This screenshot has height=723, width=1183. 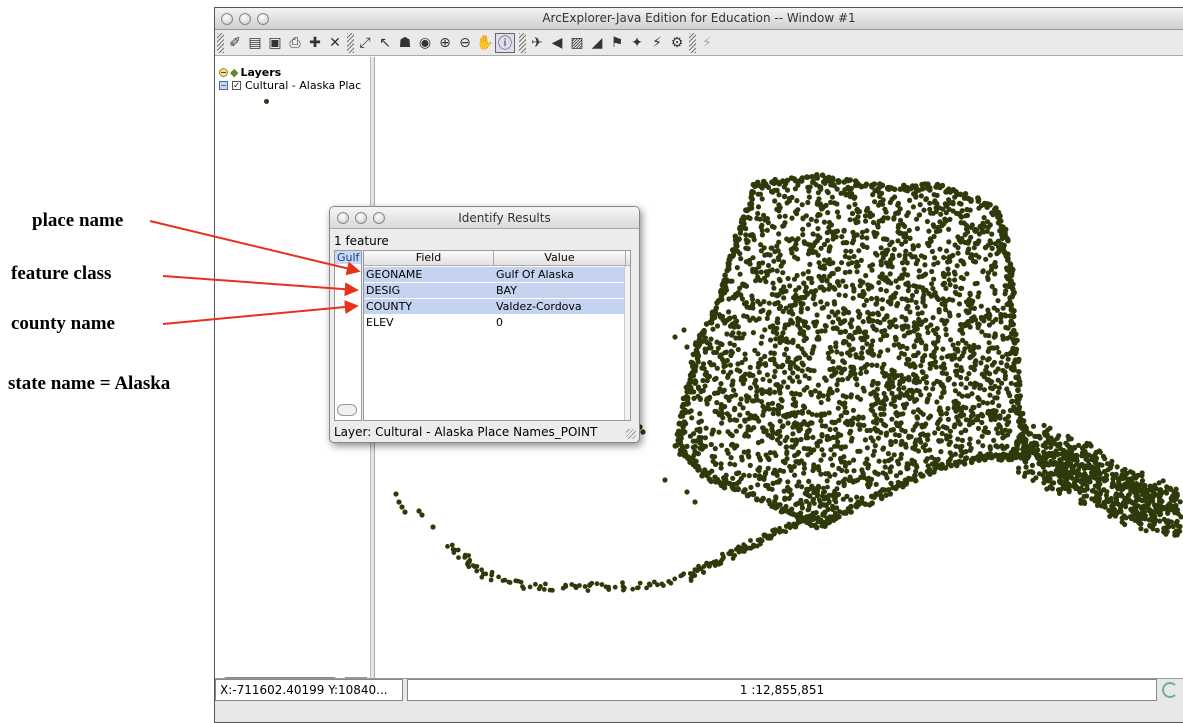 I want to click on feature-list-item: Gulf, so click(x=348, y=257).